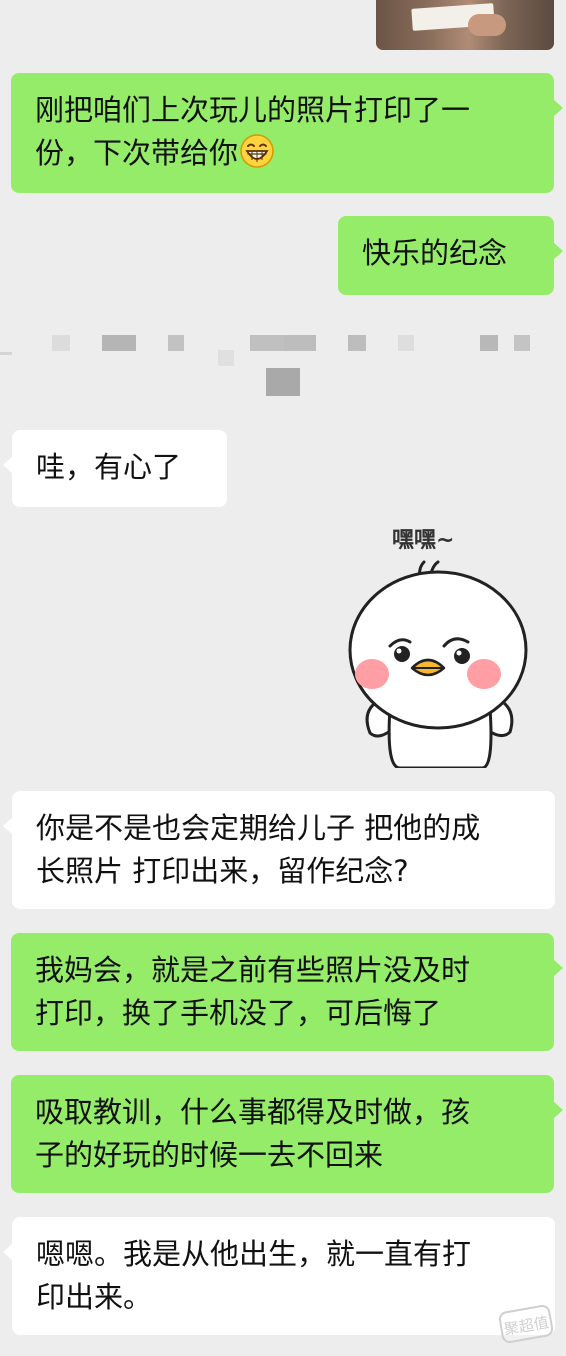  I want to click on chick-sticker: 嘿嘿~, so click(438, 648).